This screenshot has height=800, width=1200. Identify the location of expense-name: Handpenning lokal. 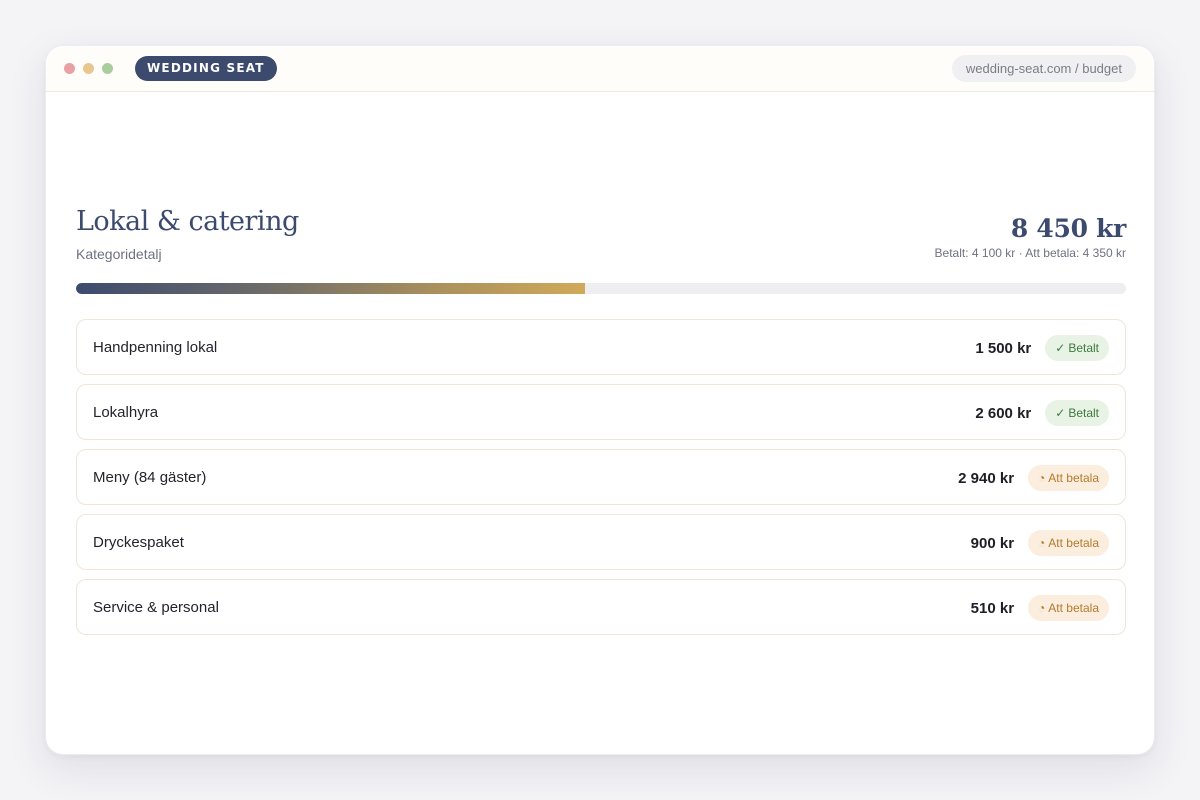
(155, 347).